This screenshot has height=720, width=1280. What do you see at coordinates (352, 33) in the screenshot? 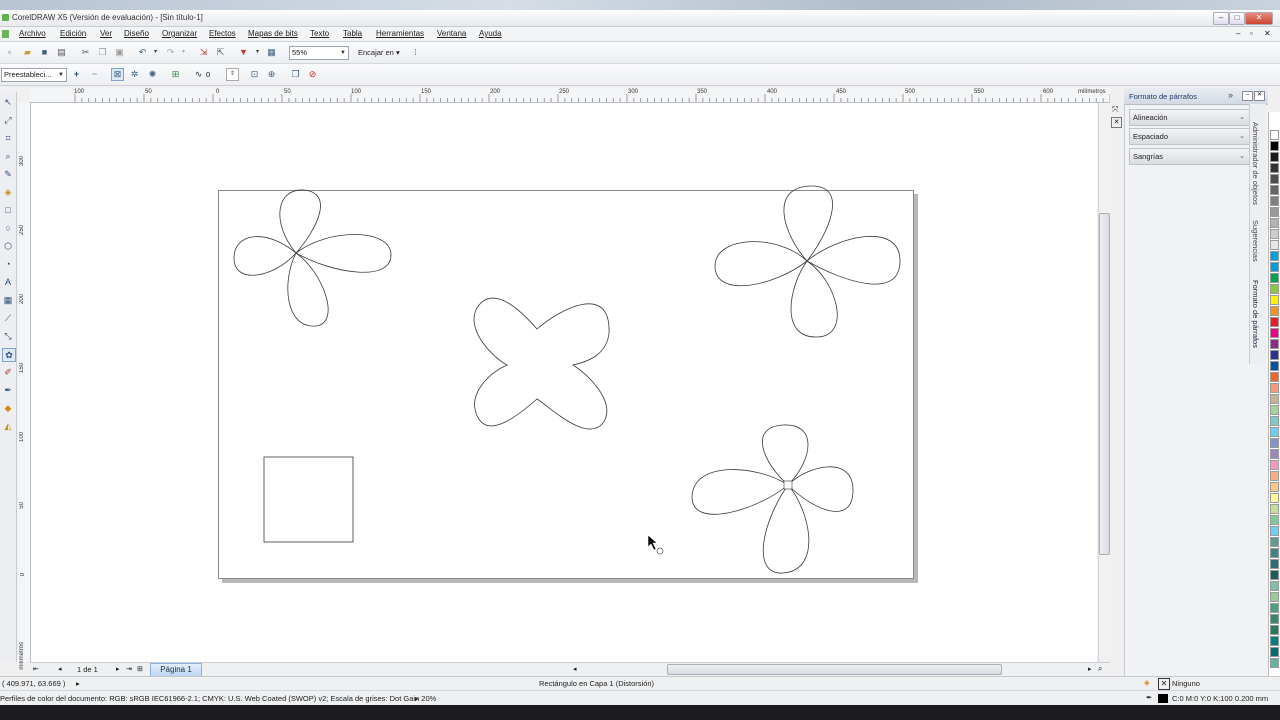
I see `menu-tabla: Tabla` at bounding box center [352, 33].